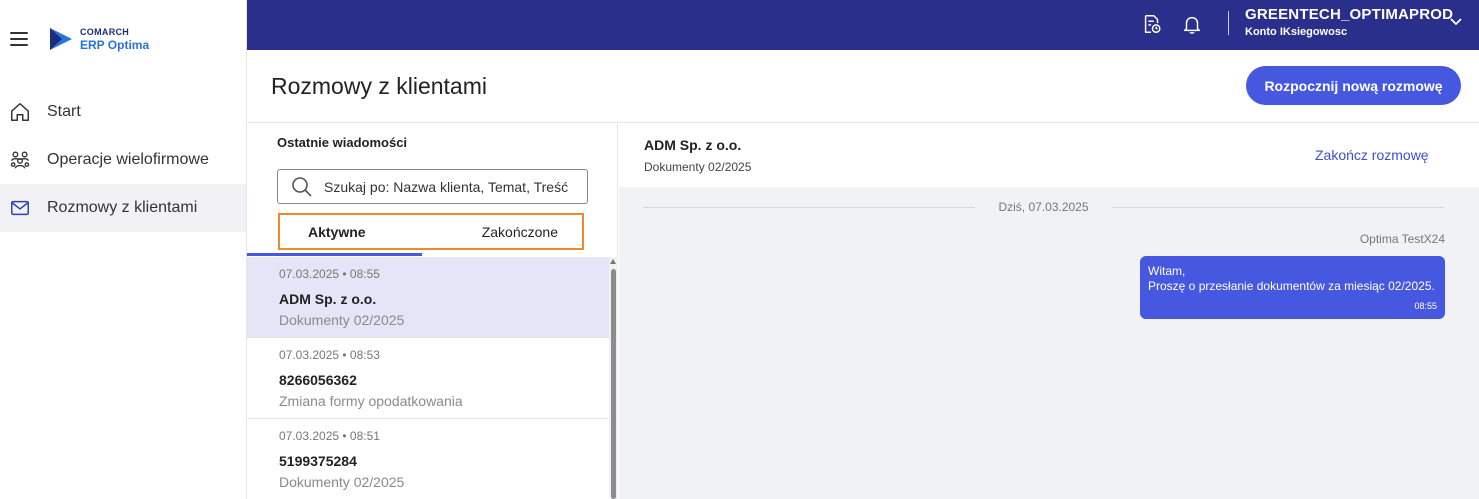 The image size is (1479, 499). Describe the element at coordinates (613, 384) in the screenshot. I see `scrollbar-thumb` at that location.